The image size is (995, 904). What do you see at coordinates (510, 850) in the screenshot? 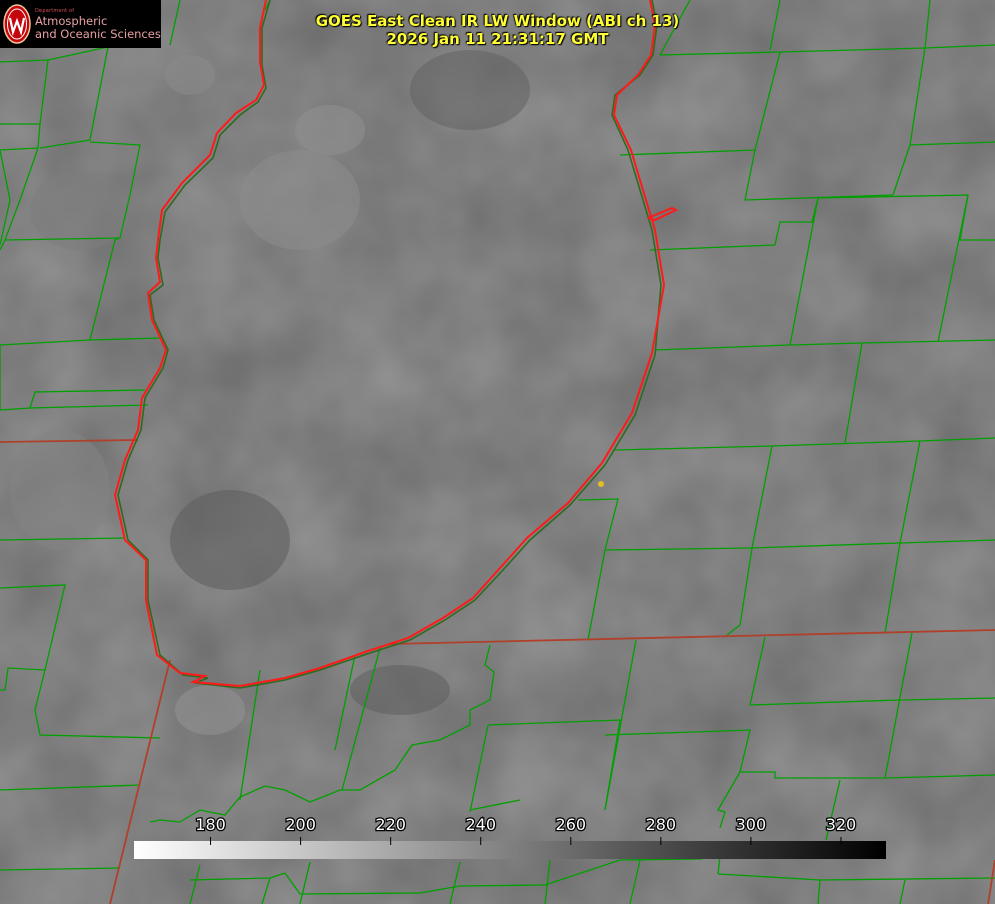
I see `colorbar-gradient` at bounding box center [510, 850].